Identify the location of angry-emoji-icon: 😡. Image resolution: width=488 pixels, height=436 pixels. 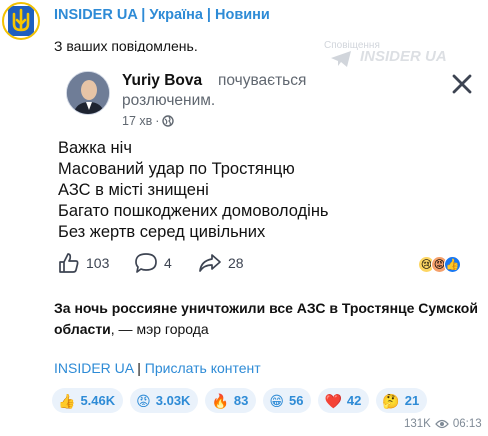
(143, 400).